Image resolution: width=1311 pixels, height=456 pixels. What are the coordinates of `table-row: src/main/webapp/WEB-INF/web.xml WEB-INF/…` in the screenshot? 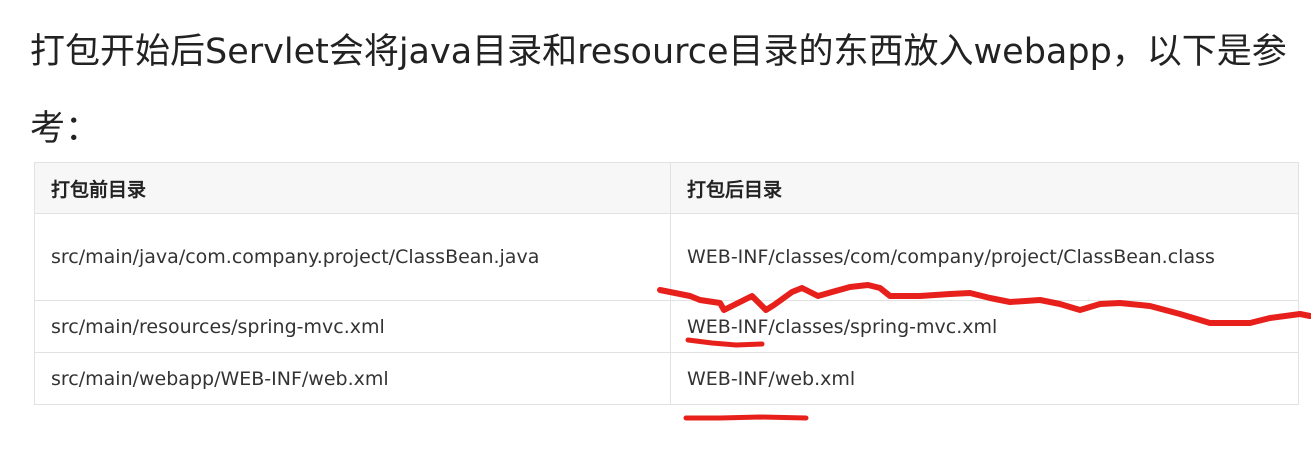 It's located at (666, 378).